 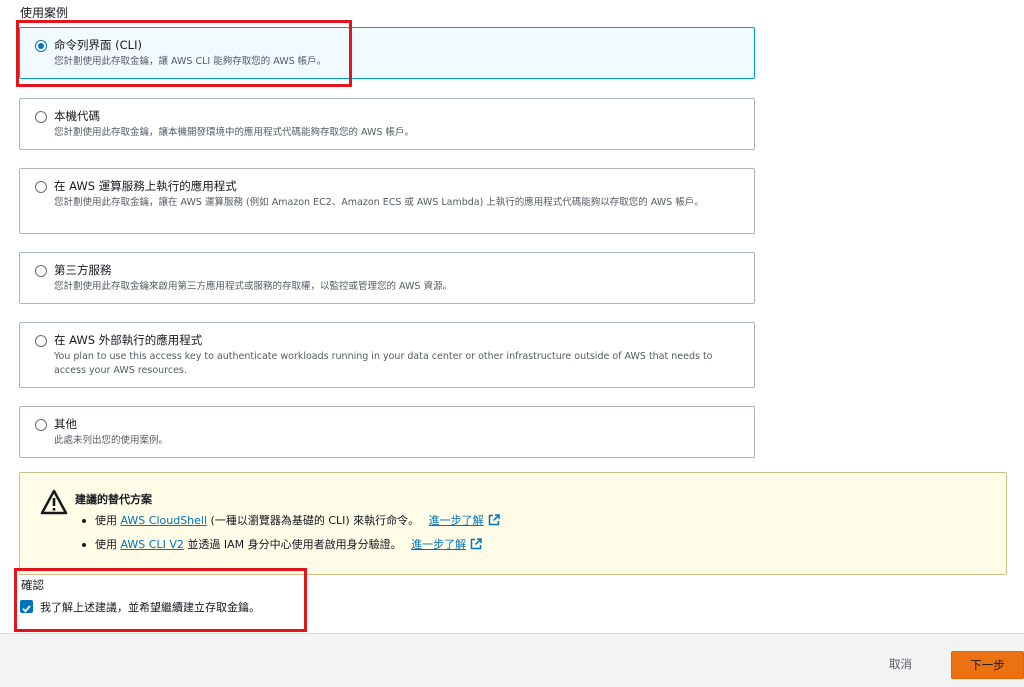 What do you see at coordinates (234, 132) in the screenshot?
I see `option-description: 您計劃使用此存取金鑰，讓本機開發環境中的應用程式代碼能夠存取您的 AWS 帳戶。` at bounding box center [234, 132].